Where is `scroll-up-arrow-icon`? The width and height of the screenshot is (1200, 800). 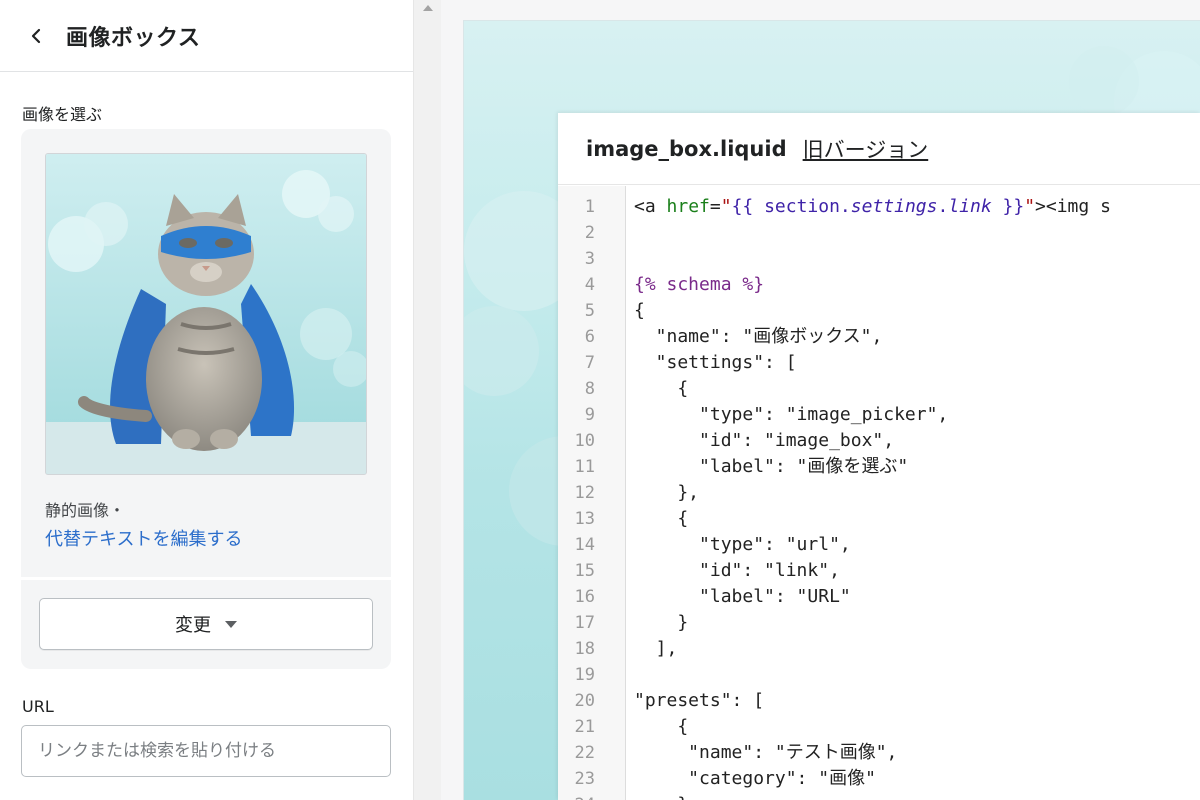 scroll-up-arrow-icon is located at coordinates (428, 8).